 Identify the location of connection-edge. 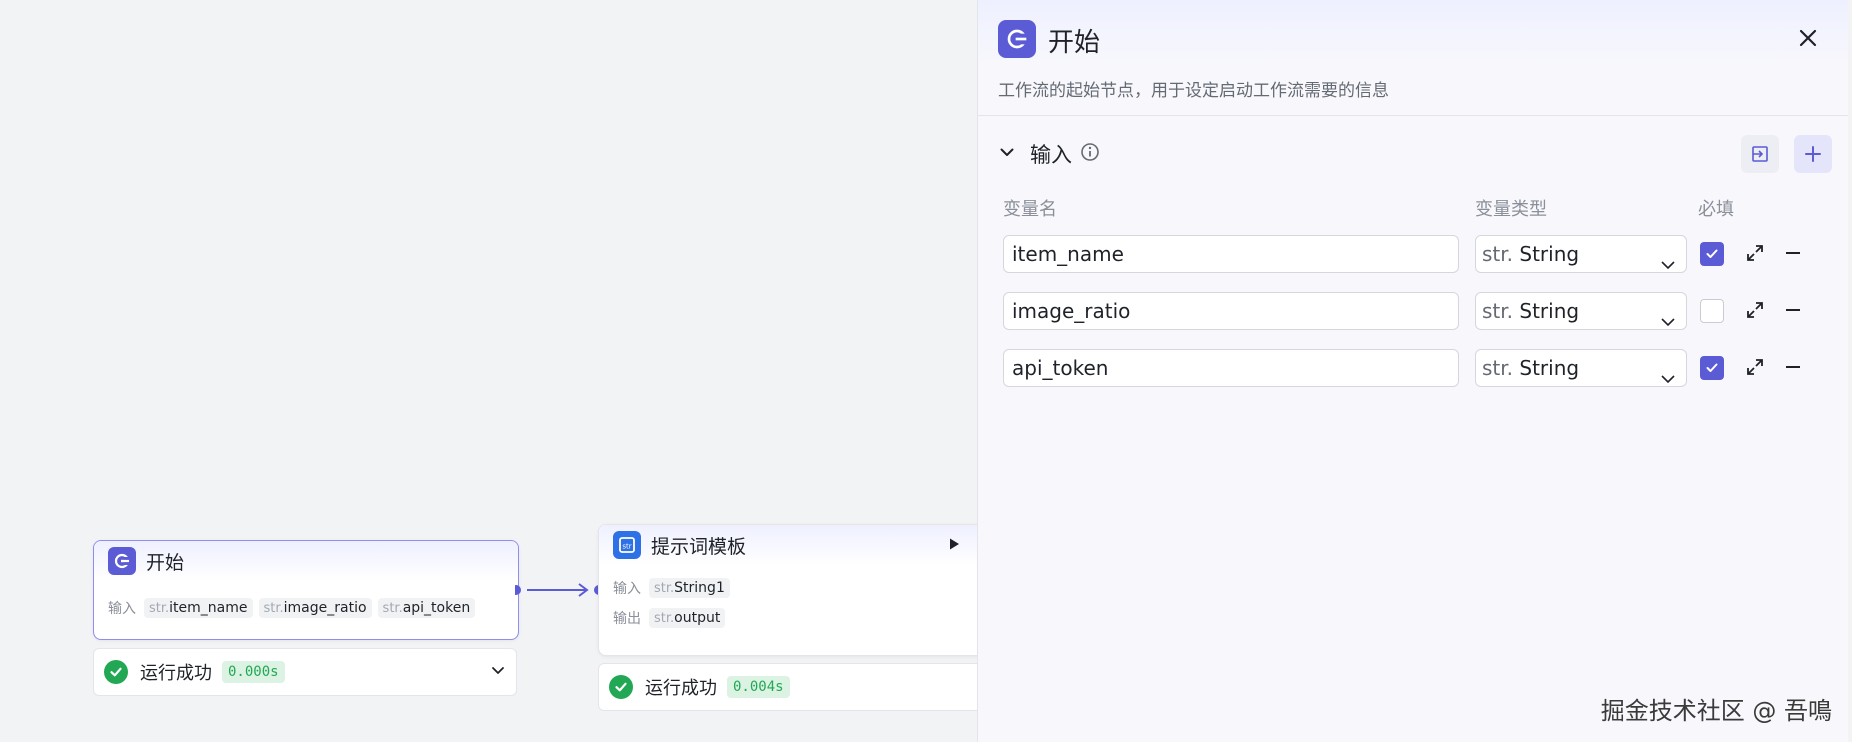
(559, 590).